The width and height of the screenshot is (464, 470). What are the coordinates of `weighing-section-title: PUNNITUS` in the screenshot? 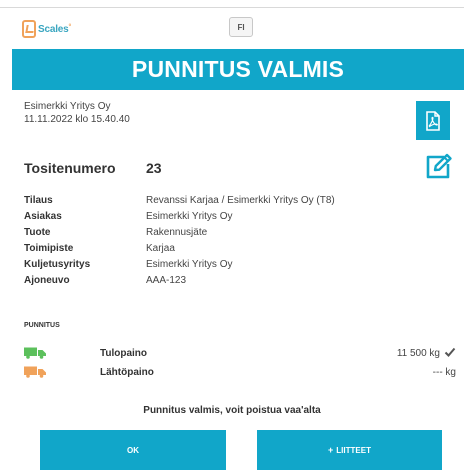 It's located at (42, 325).